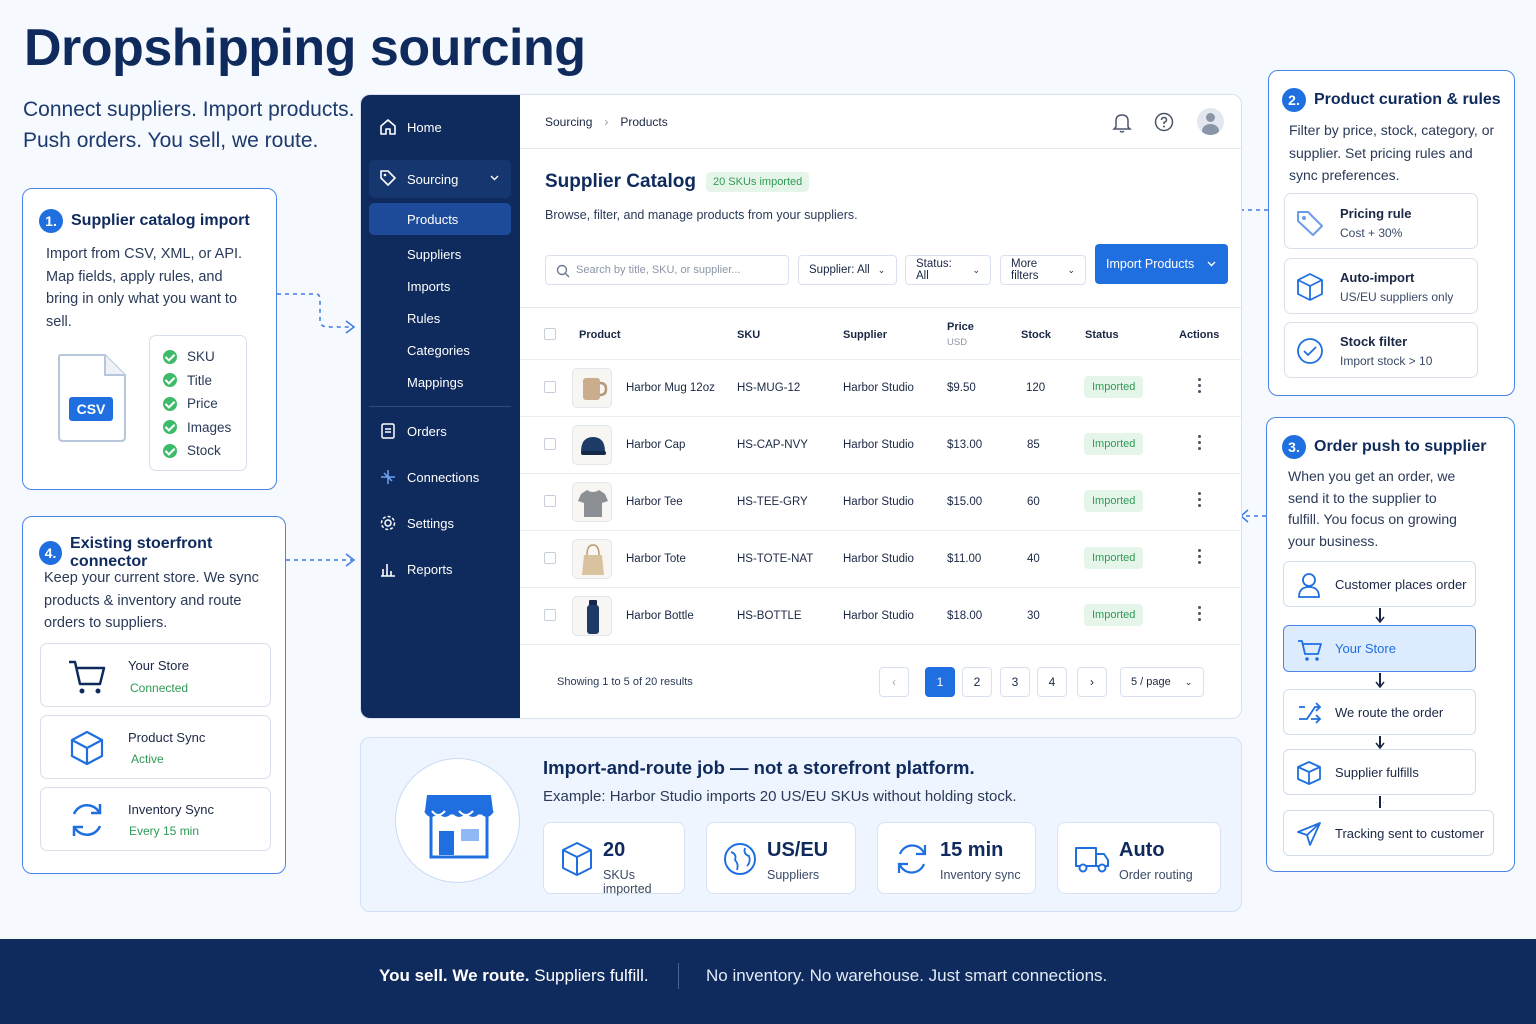 This screenshot has height=1024, width=1536. I want to click on csv-label: CSV, so click(91, 409).